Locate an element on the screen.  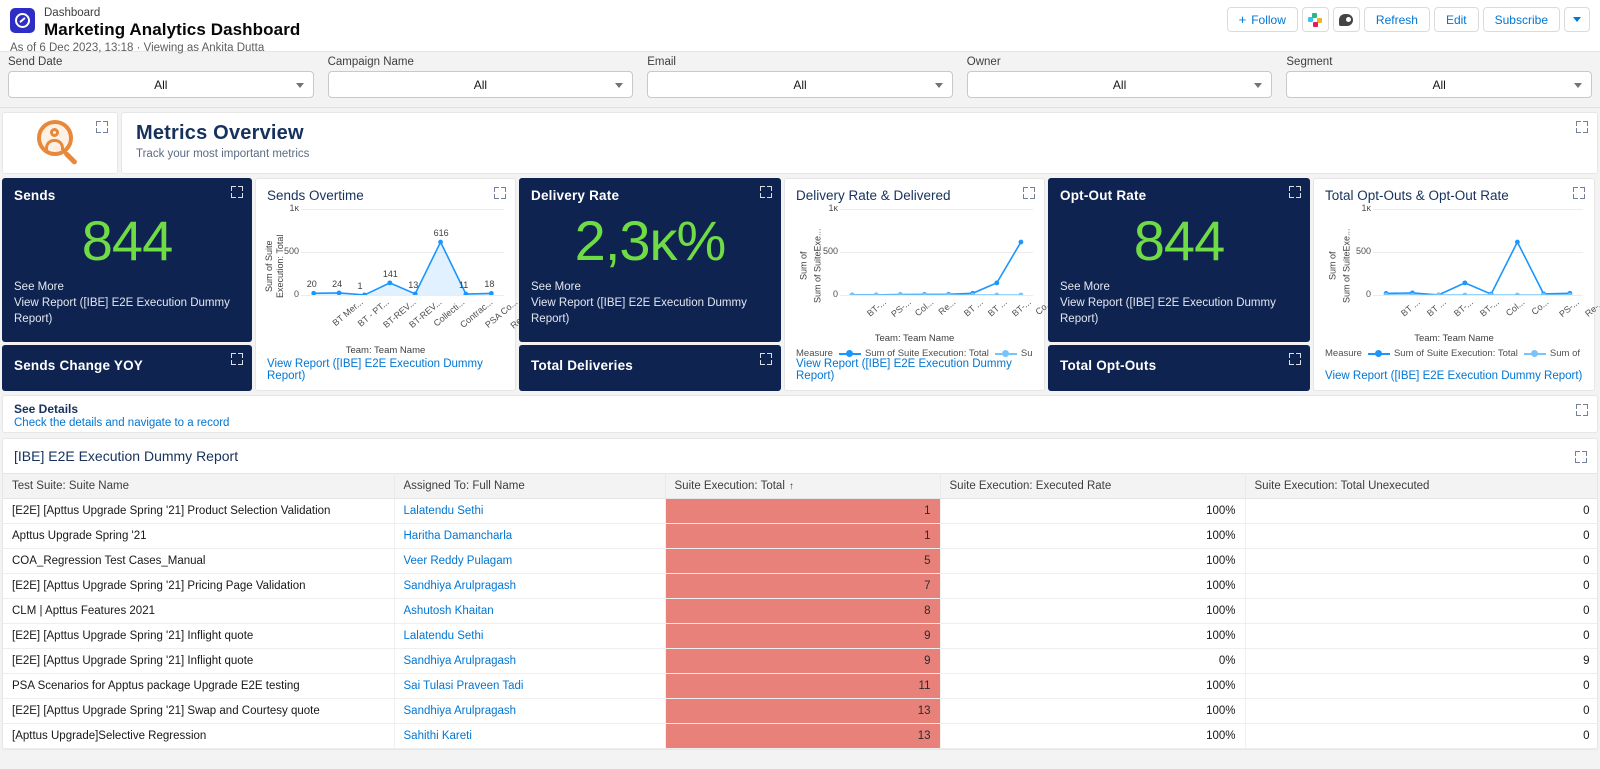
cell-suite-name: Apttus Upgrade Spring '21 is located at coordinates (199, 536).